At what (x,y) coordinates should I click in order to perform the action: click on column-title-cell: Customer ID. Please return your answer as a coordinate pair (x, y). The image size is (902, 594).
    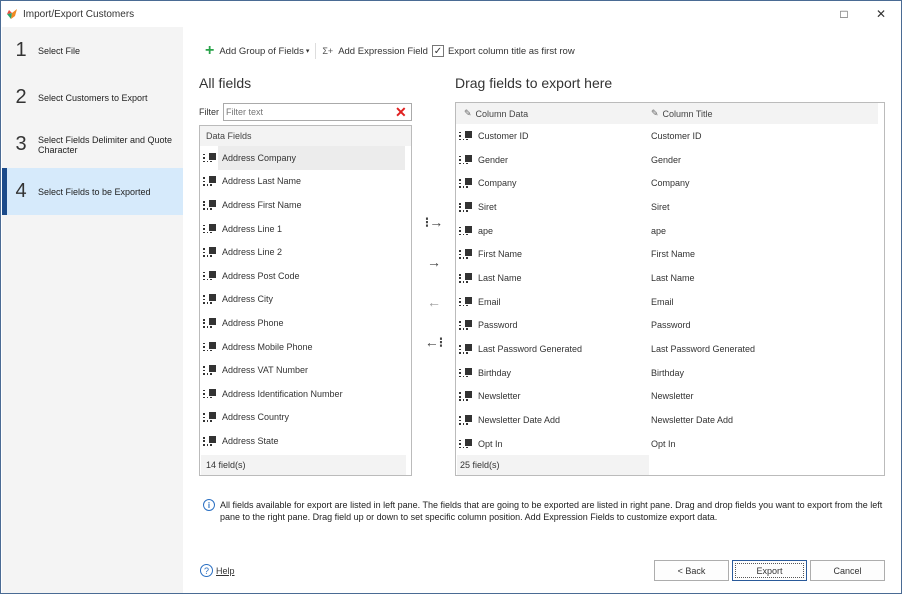
    Looking at the image, I should click on (676, 136).